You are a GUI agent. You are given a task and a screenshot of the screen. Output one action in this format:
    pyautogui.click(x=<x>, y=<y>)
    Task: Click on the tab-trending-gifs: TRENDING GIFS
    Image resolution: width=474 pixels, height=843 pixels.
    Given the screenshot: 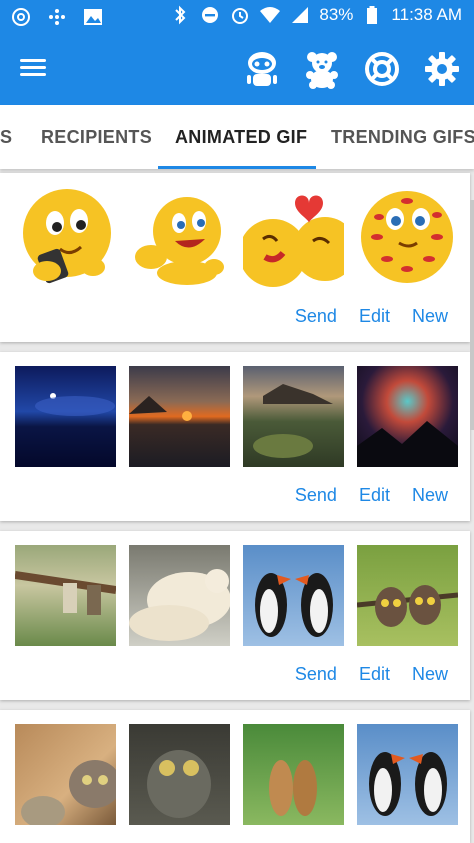 What is the action you would take?
    pyautogui.click(x=402, y=137)
    